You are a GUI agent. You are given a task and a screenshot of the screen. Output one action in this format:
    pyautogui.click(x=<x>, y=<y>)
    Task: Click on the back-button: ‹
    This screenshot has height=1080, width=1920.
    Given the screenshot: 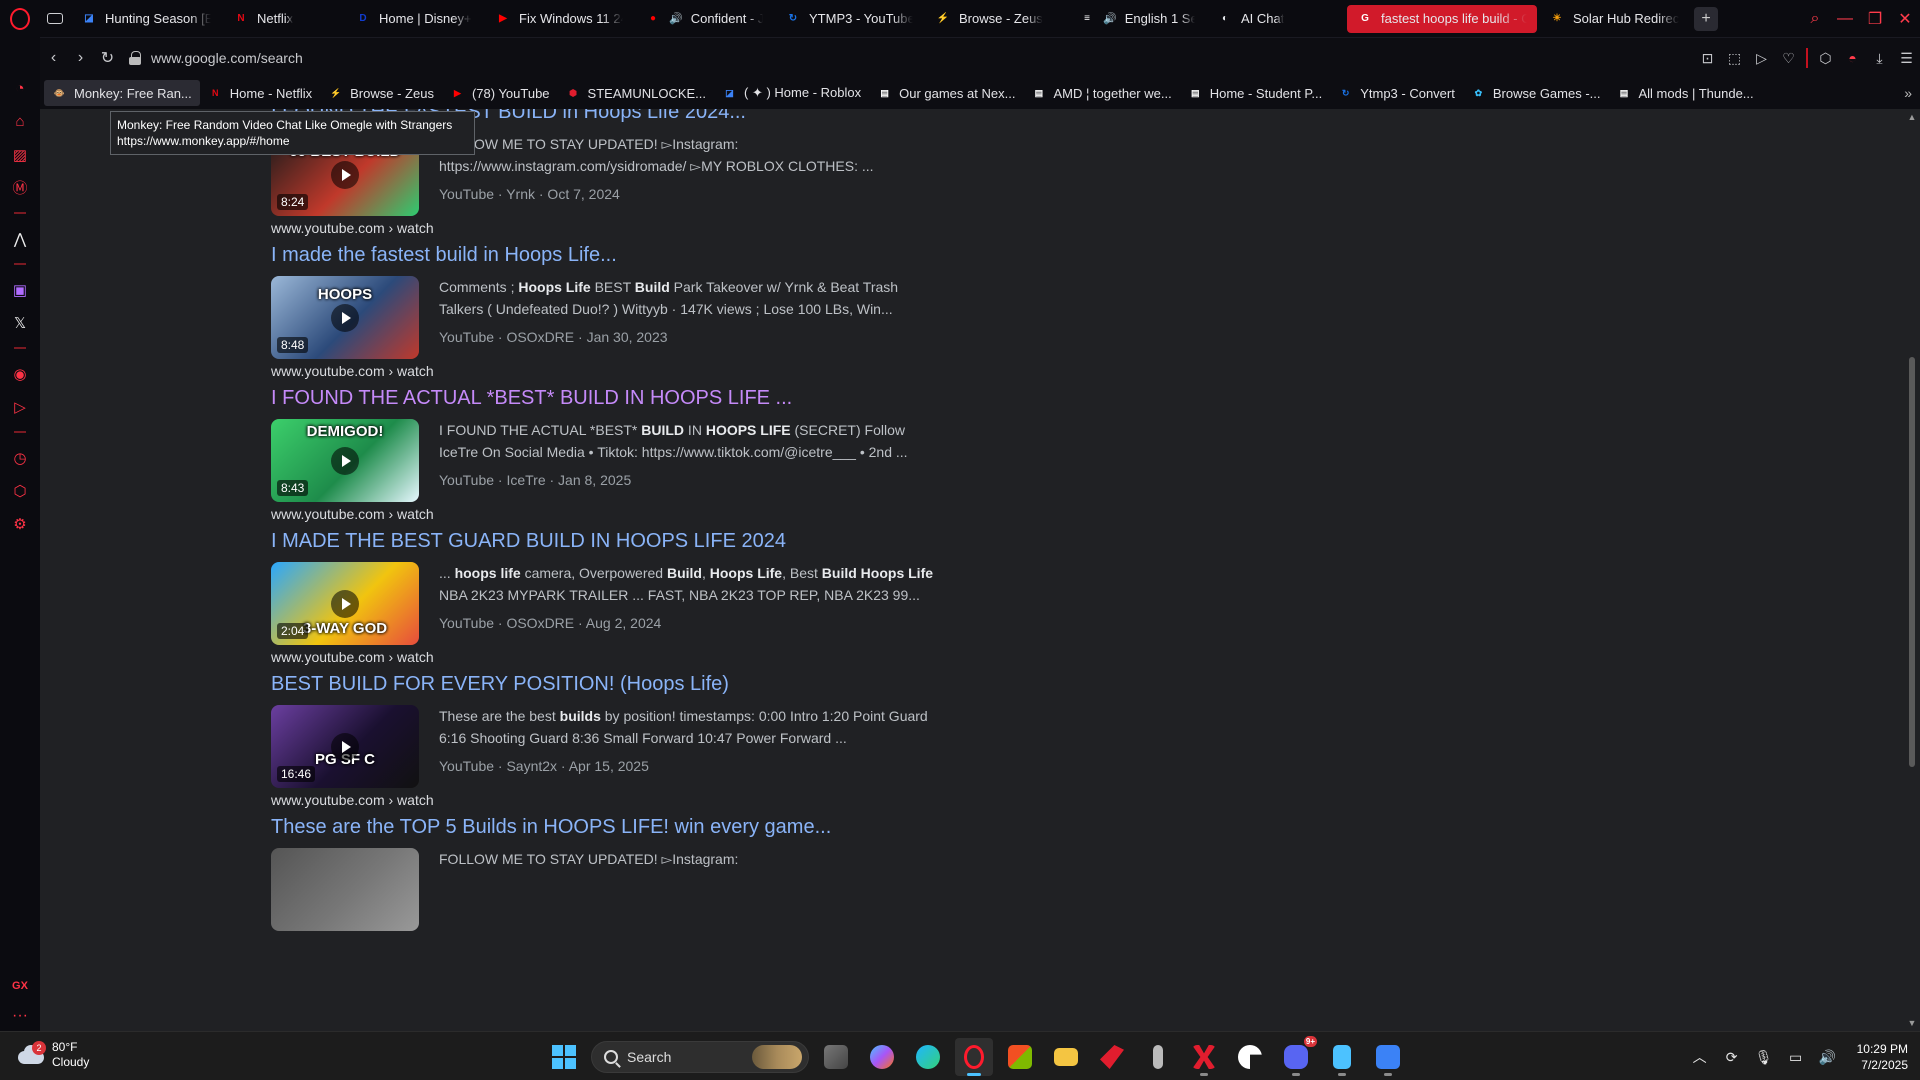 What is the action you would take?
    pyautogui.click(x=53, y=58)
    